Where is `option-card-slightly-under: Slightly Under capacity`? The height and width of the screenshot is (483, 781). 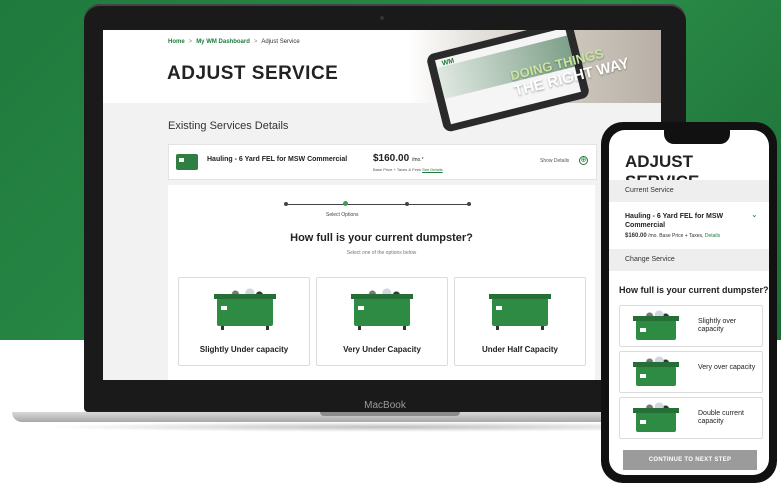
option-card-slightly-under: Slightly Under capacity is located at coordinates (244, 321).